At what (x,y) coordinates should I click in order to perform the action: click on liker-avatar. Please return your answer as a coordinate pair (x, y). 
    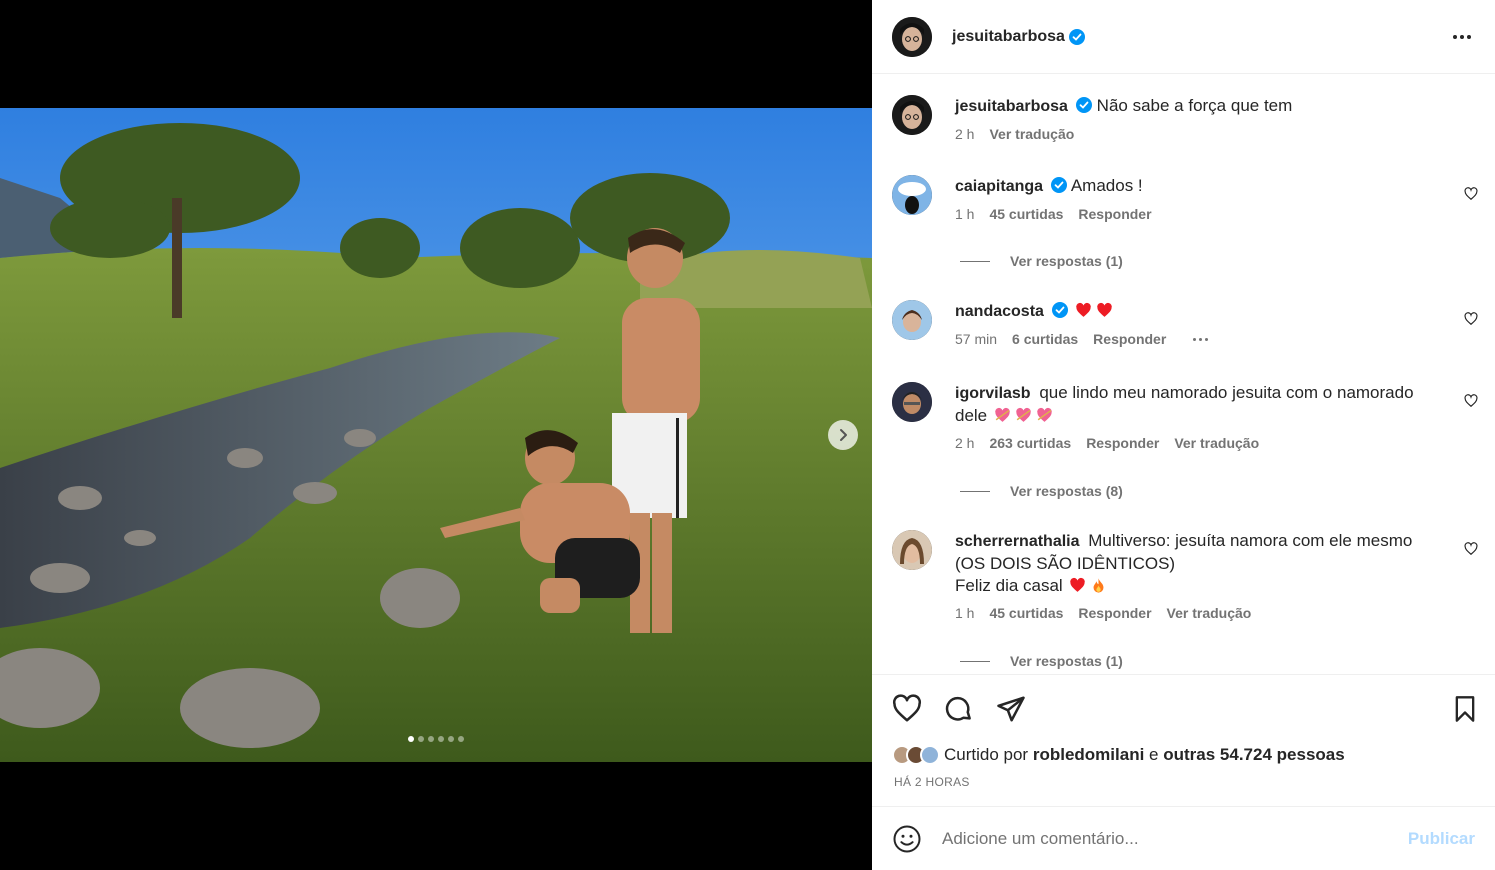
    Looking at the image, I should click on (930, 755).